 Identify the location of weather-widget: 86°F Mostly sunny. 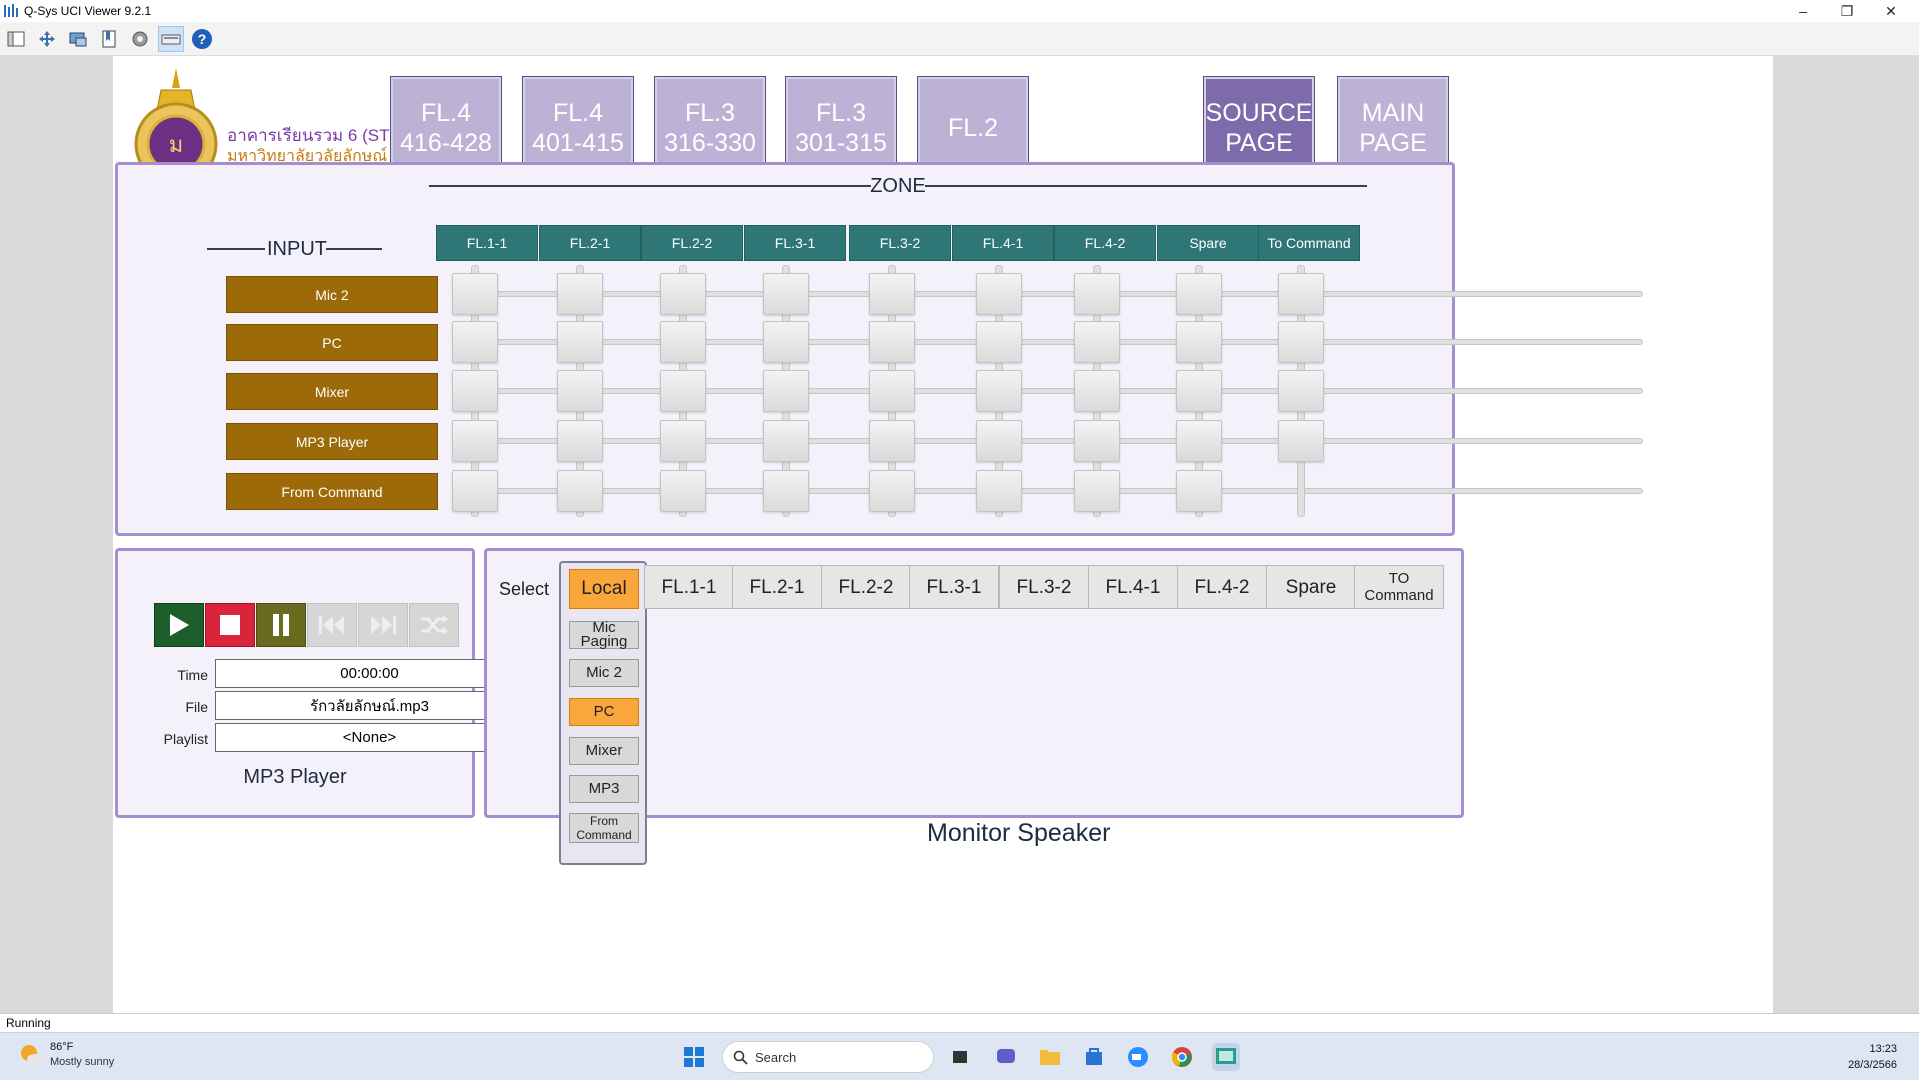
(66, 1056).